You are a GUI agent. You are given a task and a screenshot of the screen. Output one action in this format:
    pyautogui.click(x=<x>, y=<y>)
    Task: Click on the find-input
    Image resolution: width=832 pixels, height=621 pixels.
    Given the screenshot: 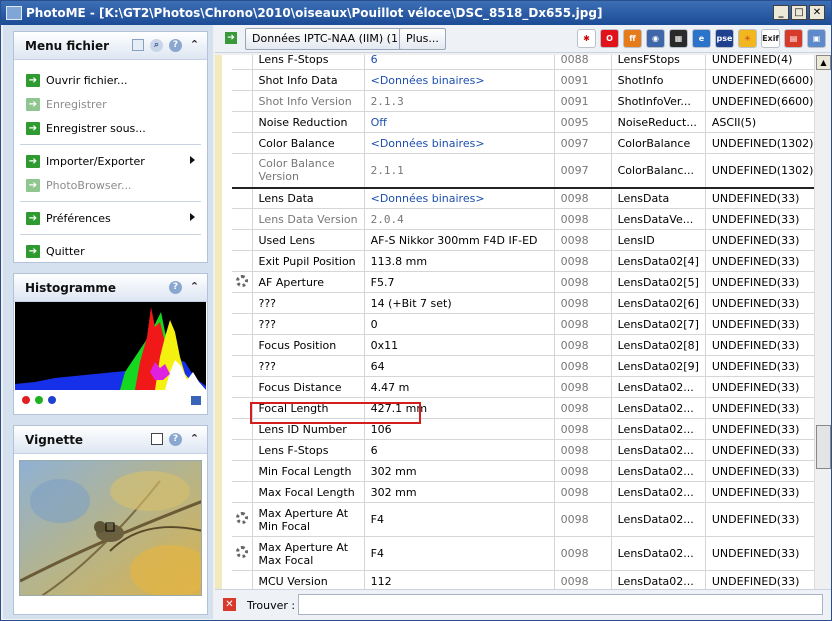 What is the action you would take?
    pyautogui.click(x=560, y=604)
    